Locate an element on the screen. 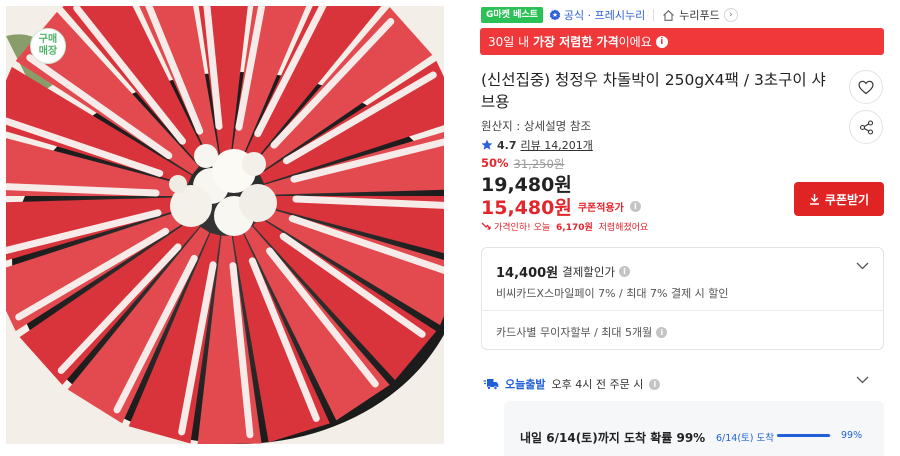 Image resolution: width=900 pixels, height=456 pixels. share-button is located at coordinates (866, 127).